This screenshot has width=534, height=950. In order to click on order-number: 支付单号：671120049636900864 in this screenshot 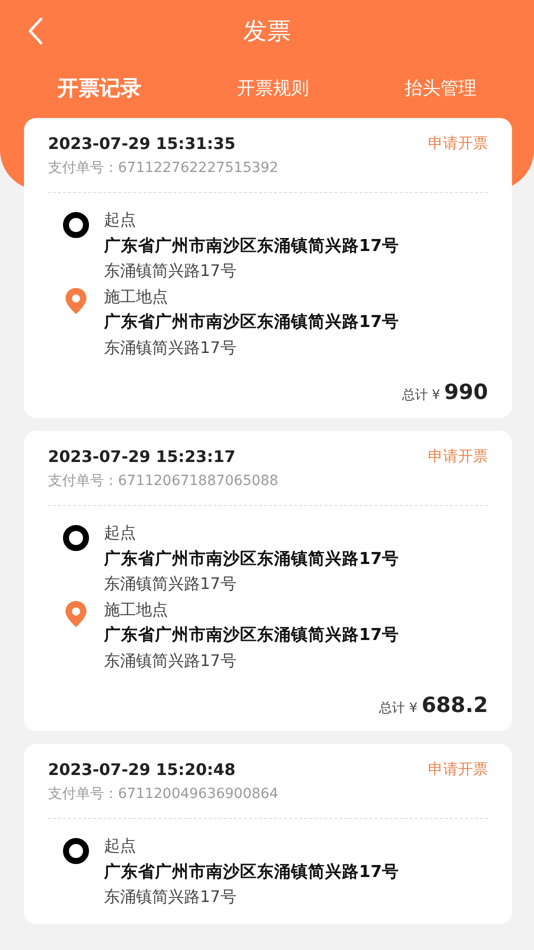, I will do `click(164, 794)`.